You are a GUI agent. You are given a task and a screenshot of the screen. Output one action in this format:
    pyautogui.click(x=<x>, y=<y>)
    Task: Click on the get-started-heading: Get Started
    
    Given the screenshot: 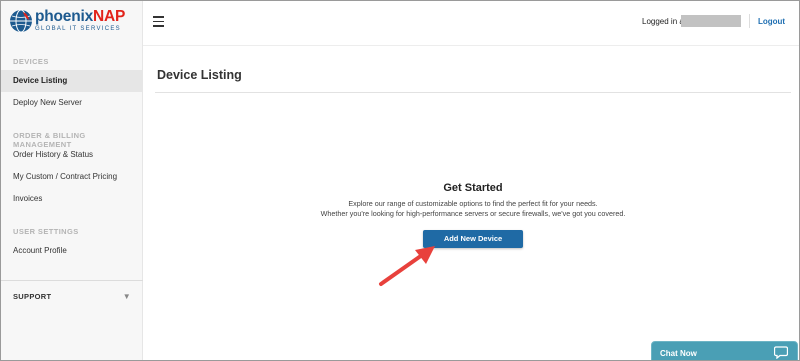 What is the action you would take?
    pyautogui.click(x=473, y=188)
    